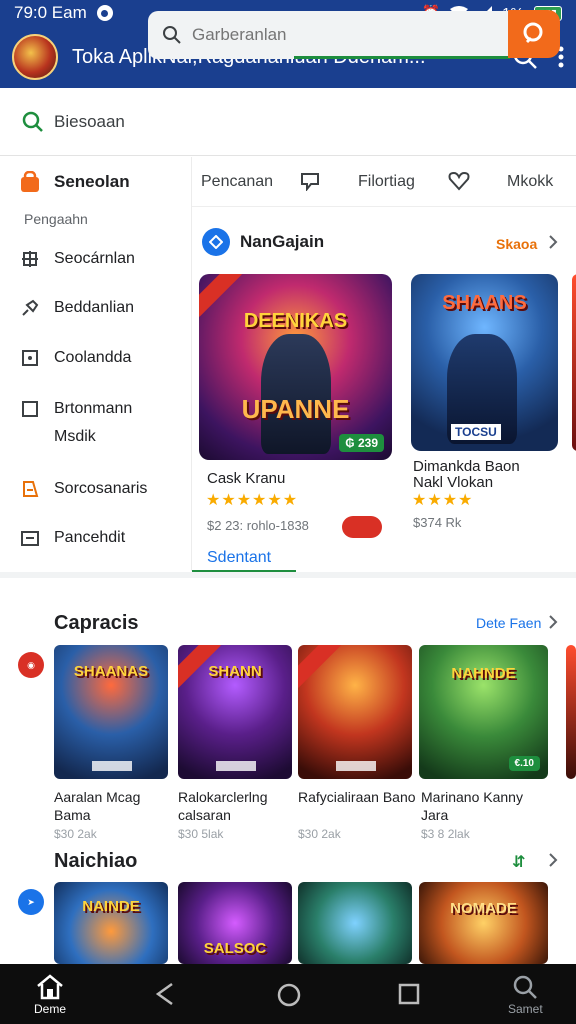 This screenshot has width=576, height=1024. Describe the element at coordinates (483, 673) in the screenshot. I see `tile-art-title: NAHNDE` at that location.